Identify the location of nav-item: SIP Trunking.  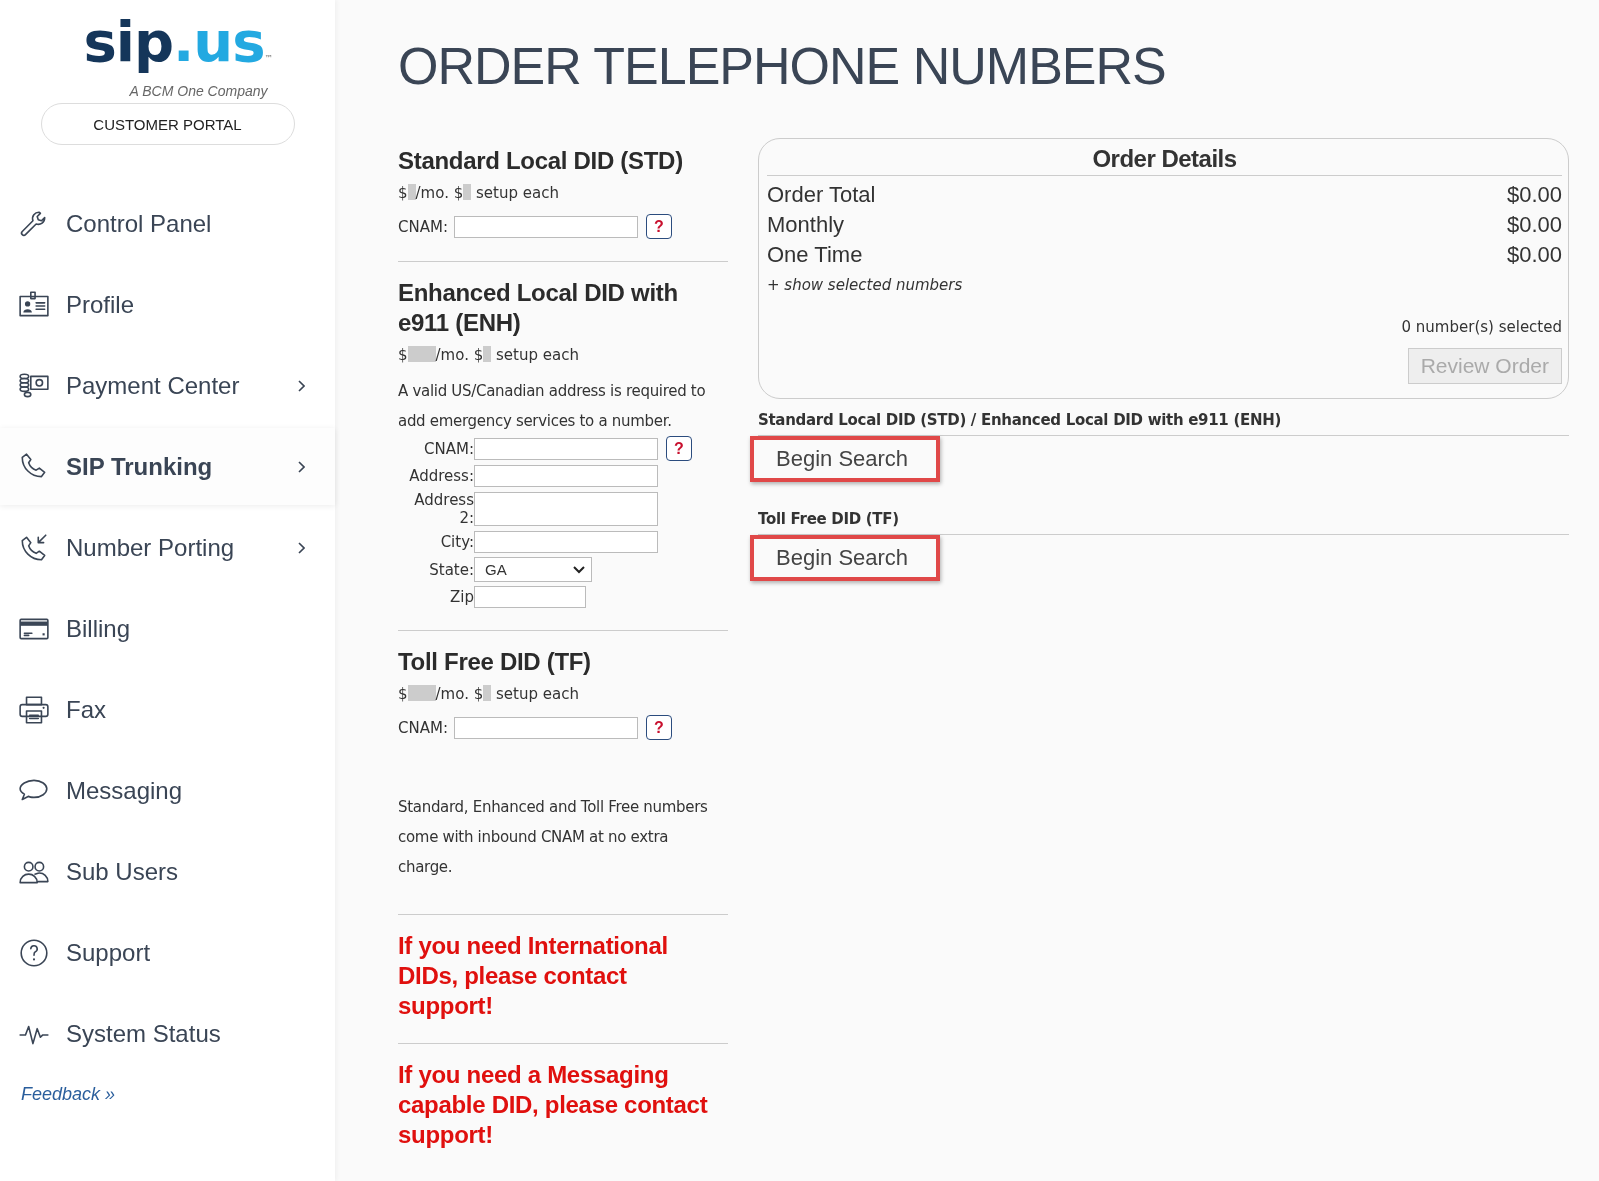
(167, 466).